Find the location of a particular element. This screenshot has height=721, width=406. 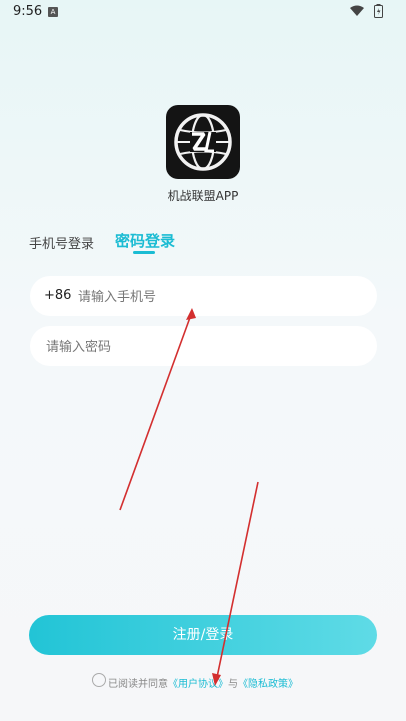

tab-password-login: 密码登录 is located at coordinates (145, 240).